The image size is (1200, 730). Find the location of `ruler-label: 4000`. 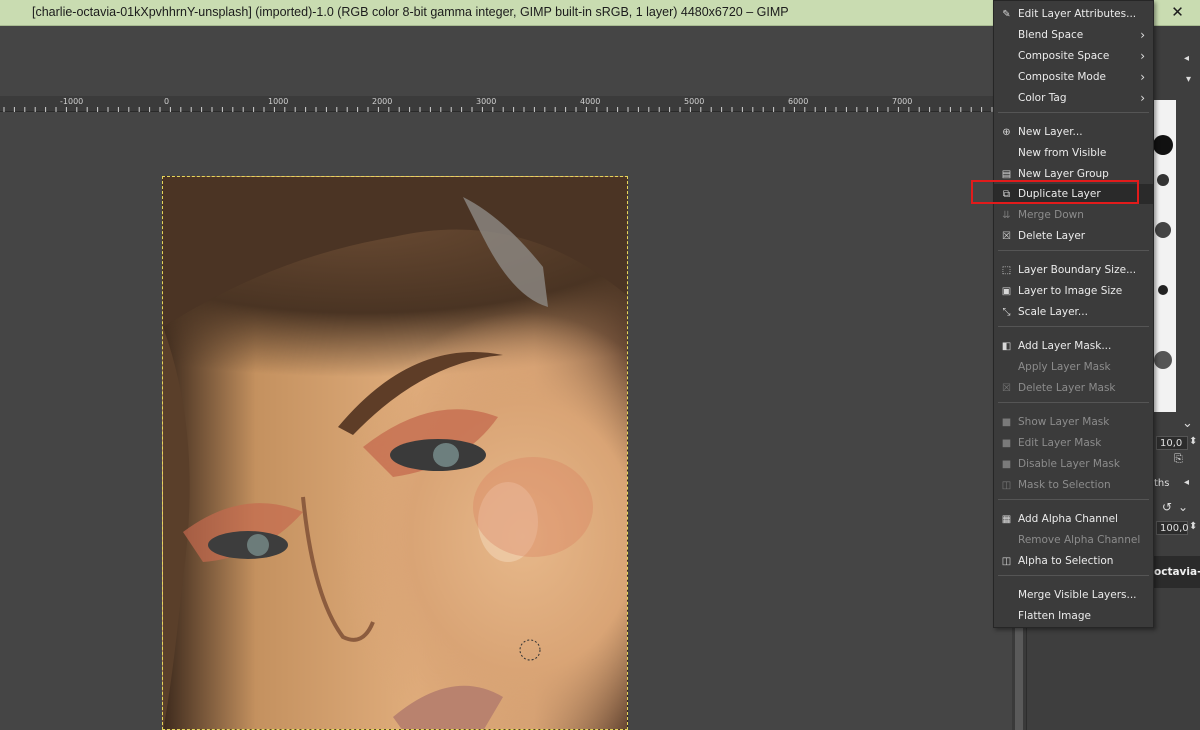

ruler-label: 4000 is located at coordinates (590, 101).